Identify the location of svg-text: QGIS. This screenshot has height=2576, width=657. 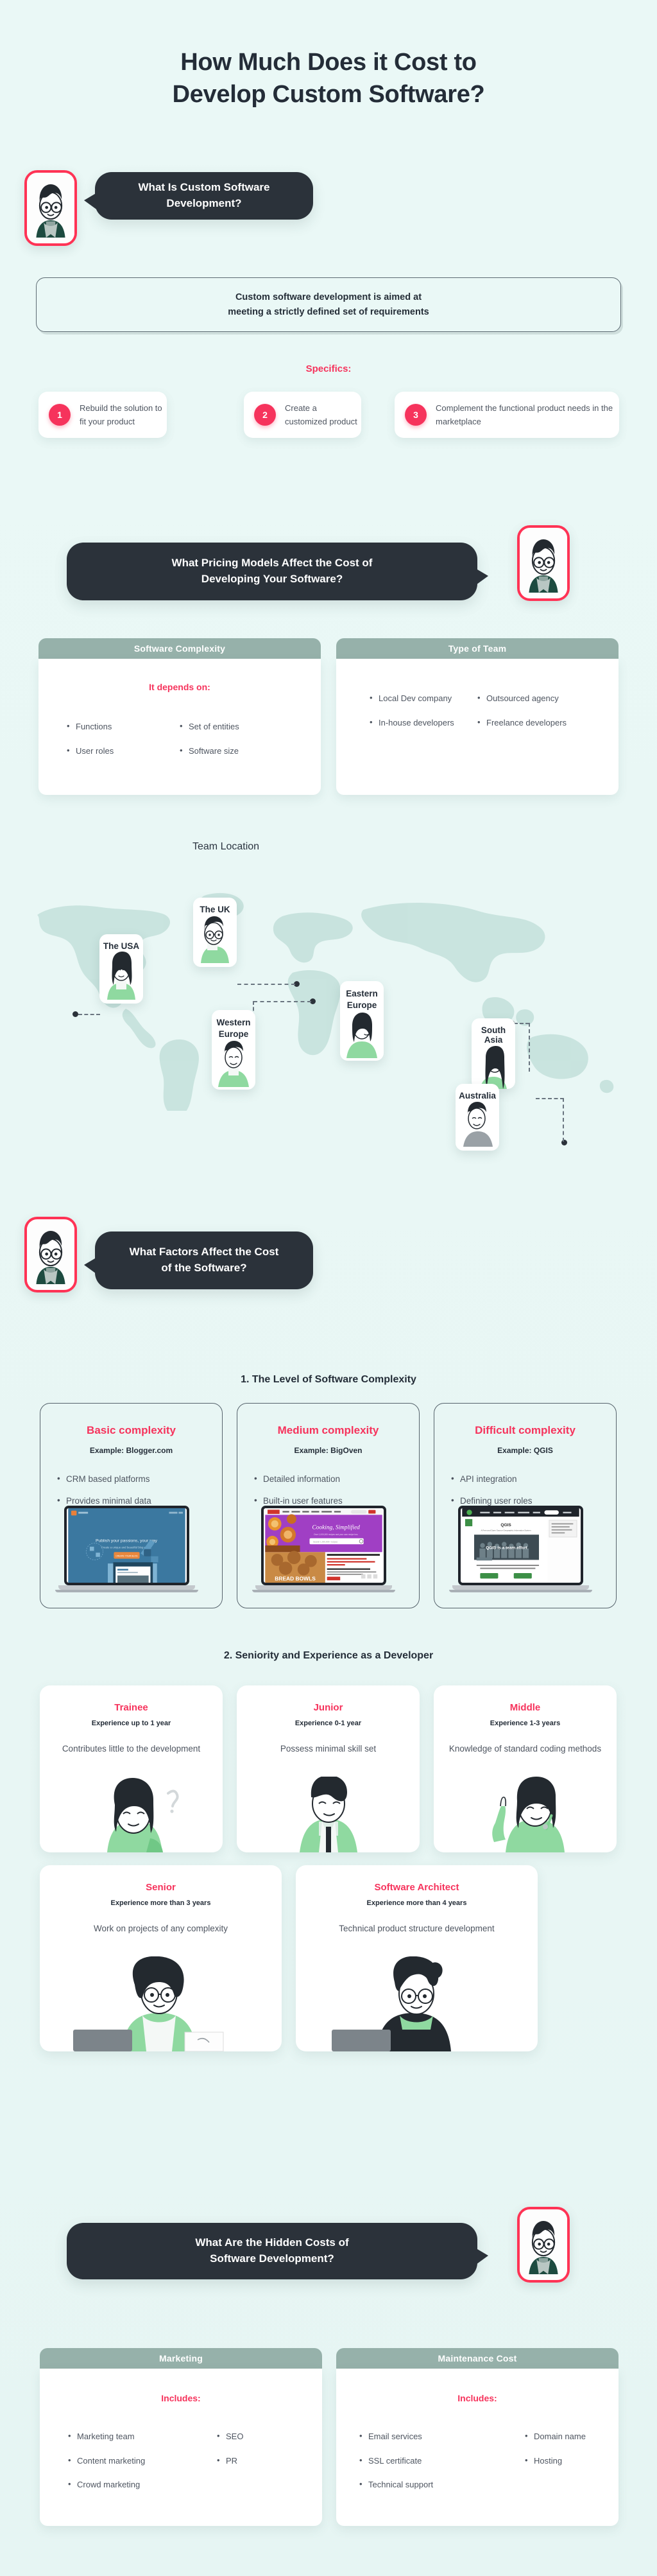
(505, 1525).